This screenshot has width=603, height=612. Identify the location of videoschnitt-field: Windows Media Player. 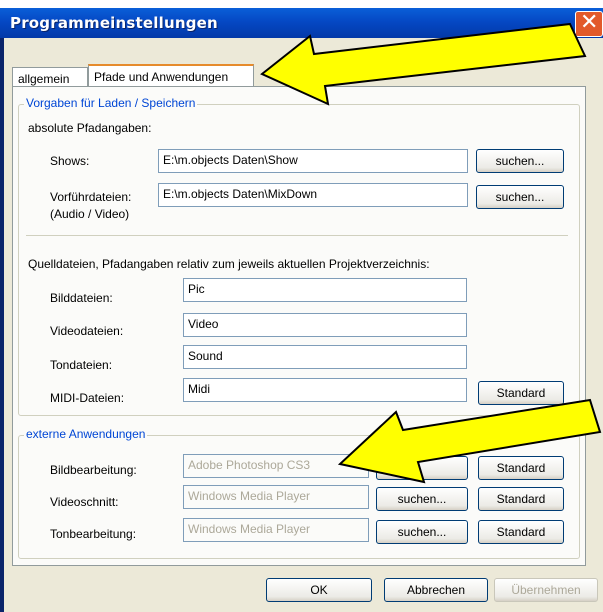
(276, 497).